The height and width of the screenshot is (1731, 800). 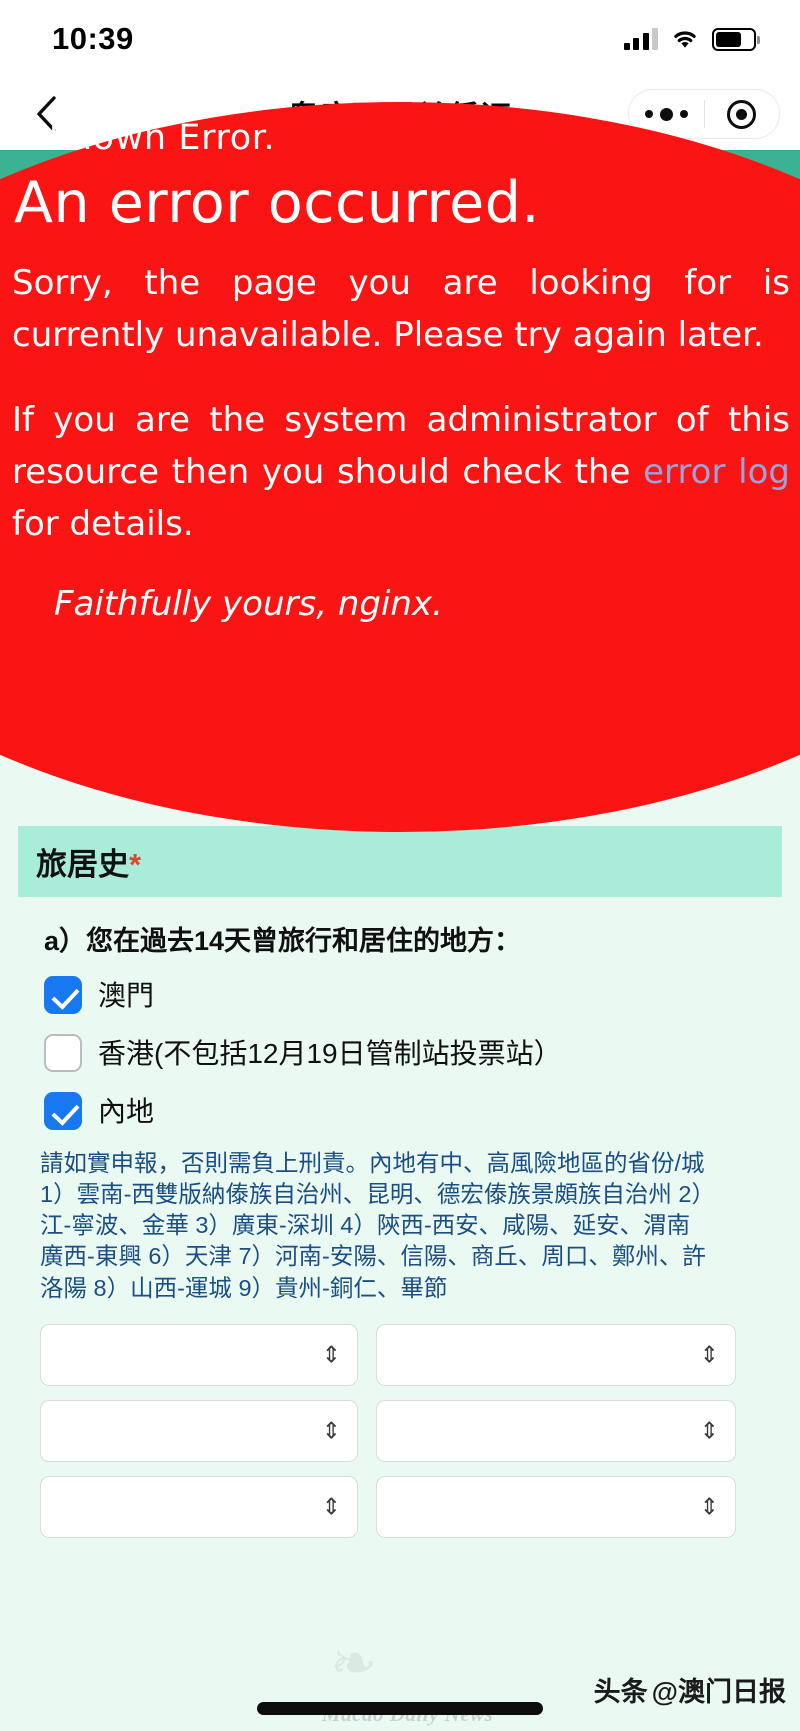 What do you see at coordinates (93, 38) in the screenshot?
I see `status-bar-time: 10:39` at bounding box center [93, 38].